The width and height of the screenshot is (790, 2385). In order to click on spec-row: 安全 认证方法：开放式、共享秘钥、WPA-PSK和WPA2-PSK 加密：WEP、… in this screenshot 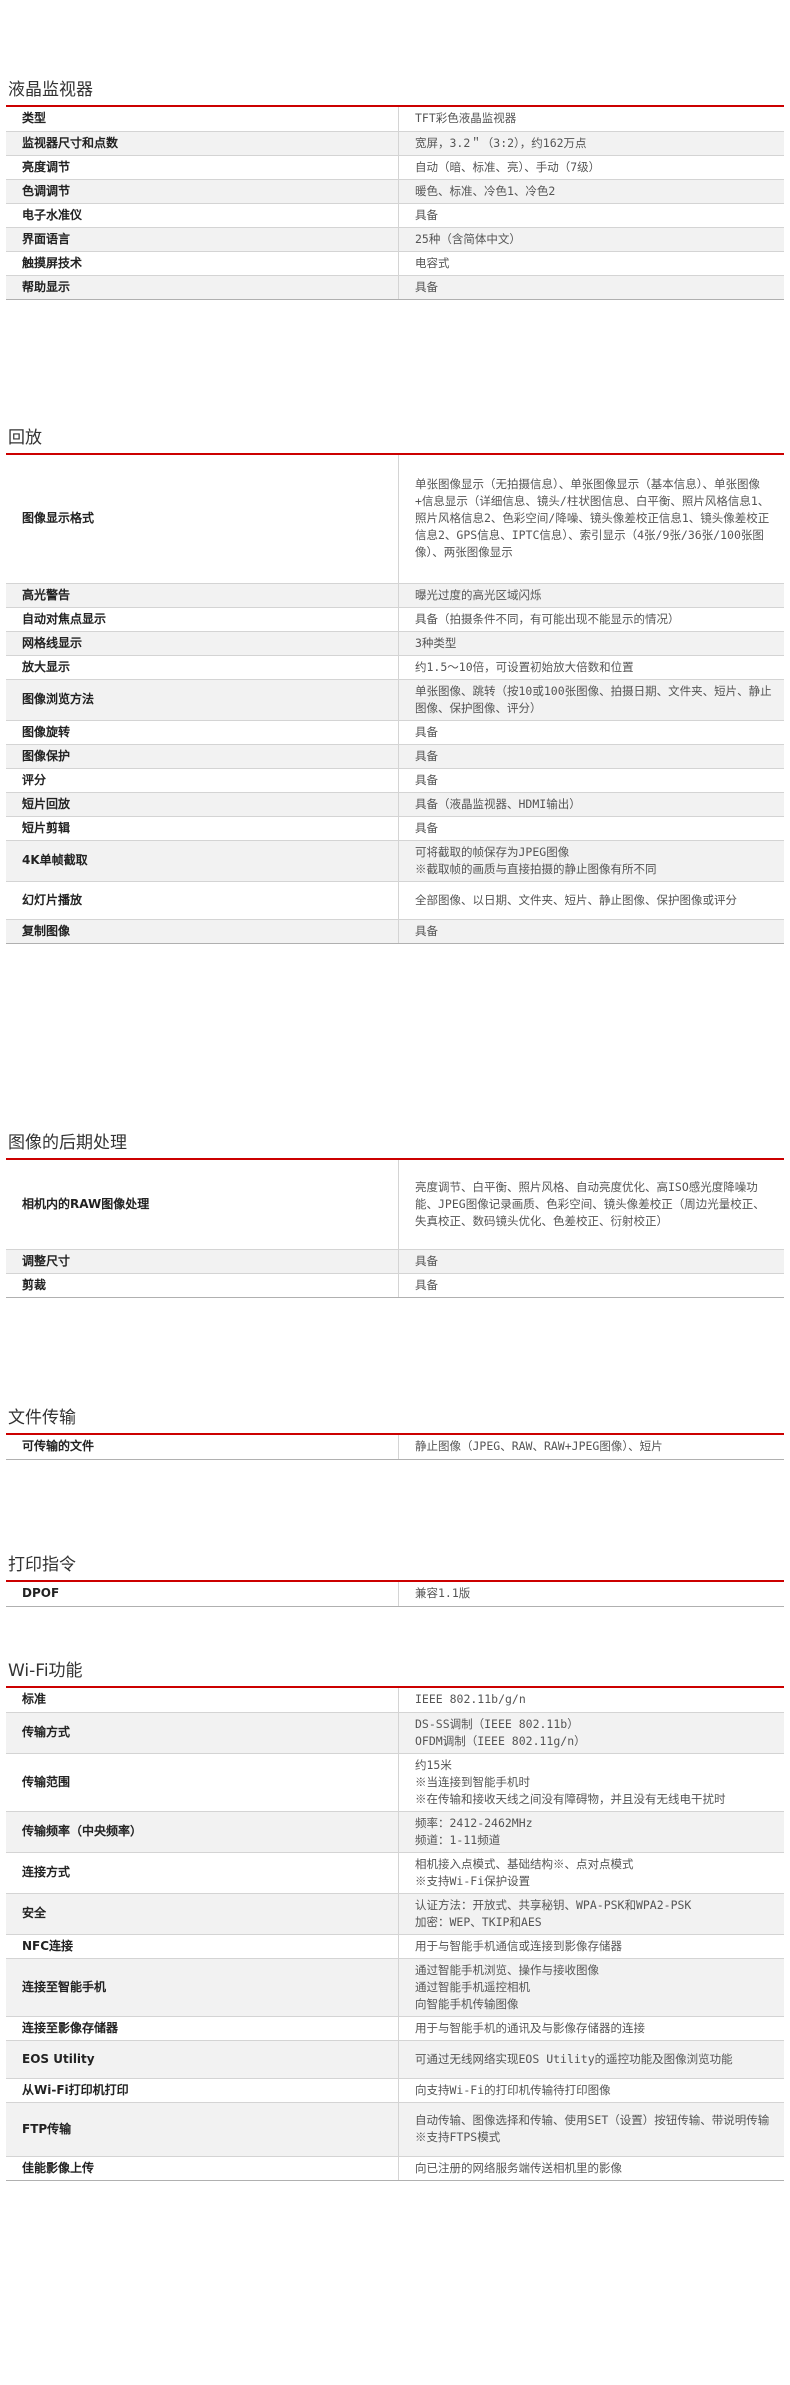, I will do `click(395, 1914)`.